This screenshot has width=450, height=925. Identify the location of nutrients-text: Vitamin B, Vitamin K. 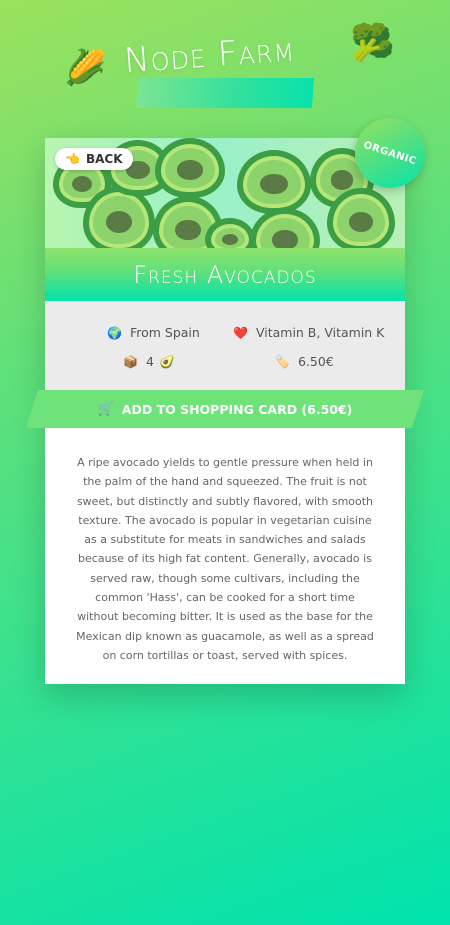
(320, 332).